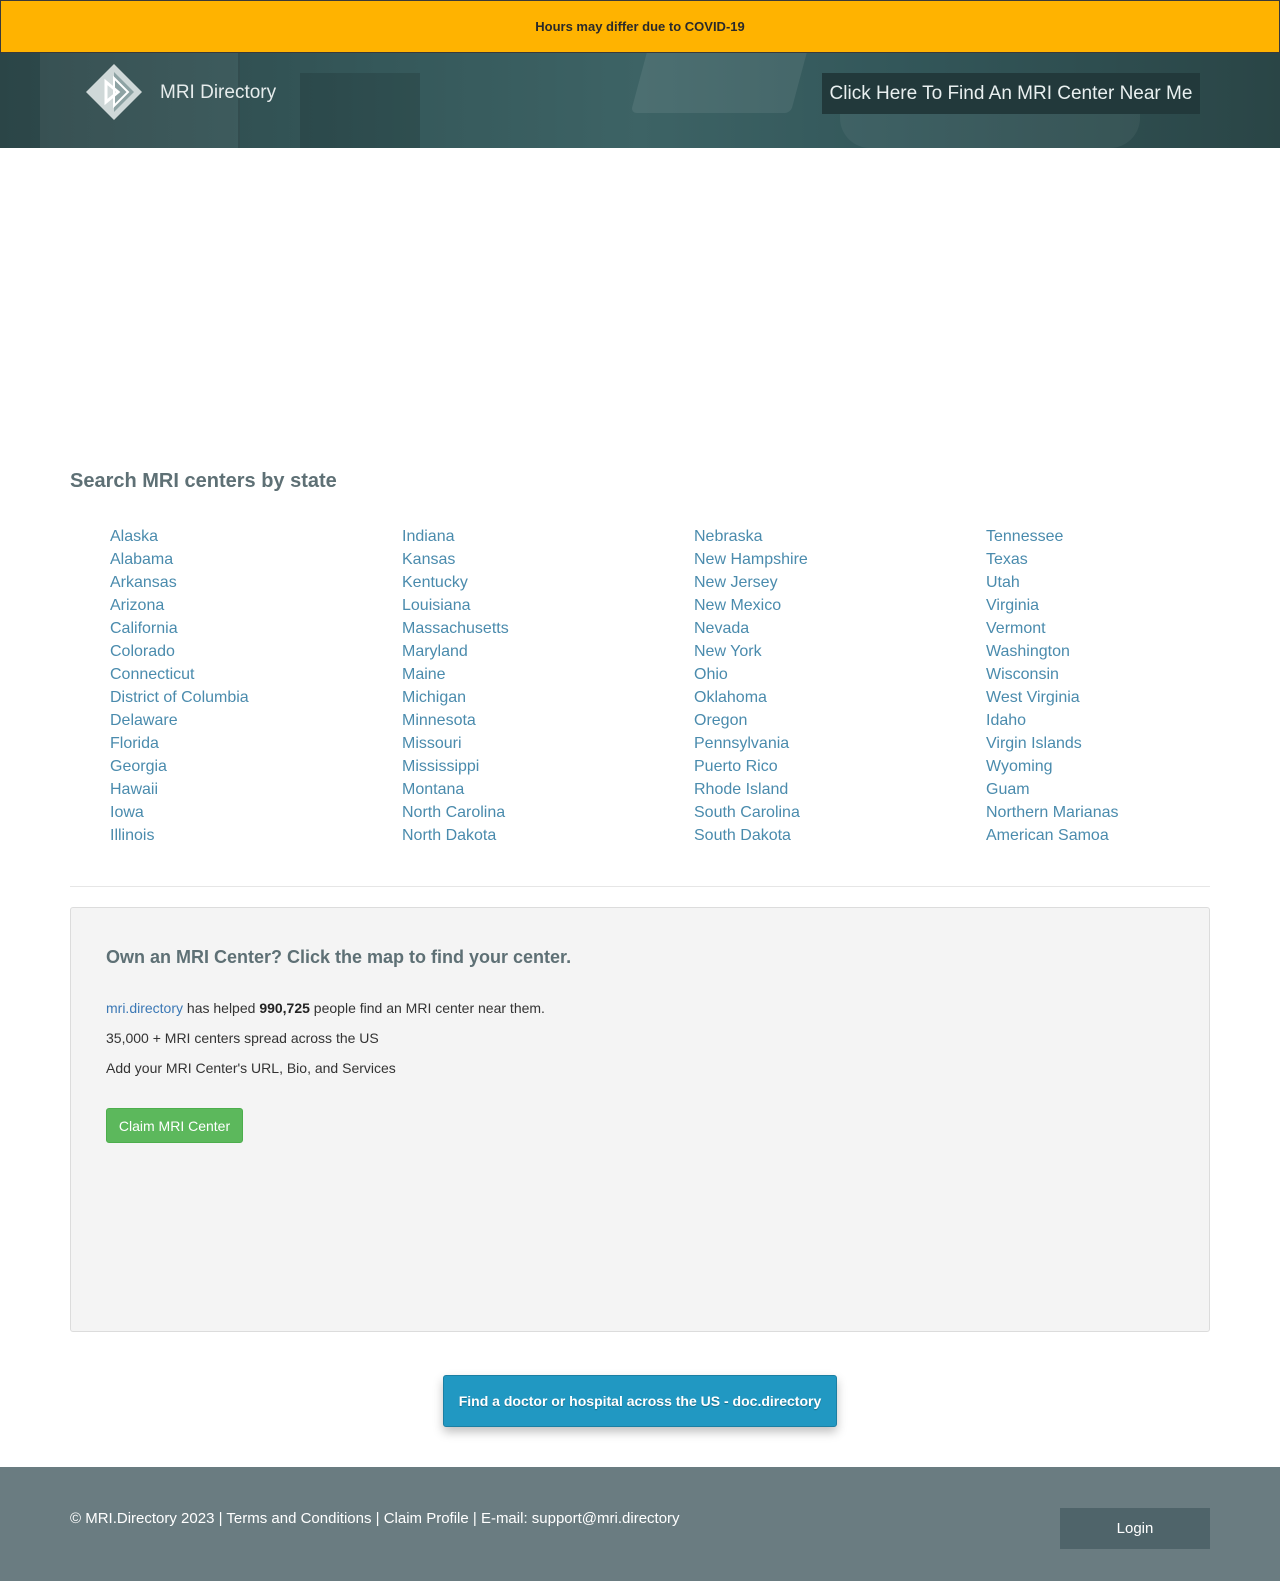 The height and width of the screenshot is (1581, 1280). Describe the element at coordinates (256, 674) in the screenshot. I see `state-link: Connecticut` at that location.